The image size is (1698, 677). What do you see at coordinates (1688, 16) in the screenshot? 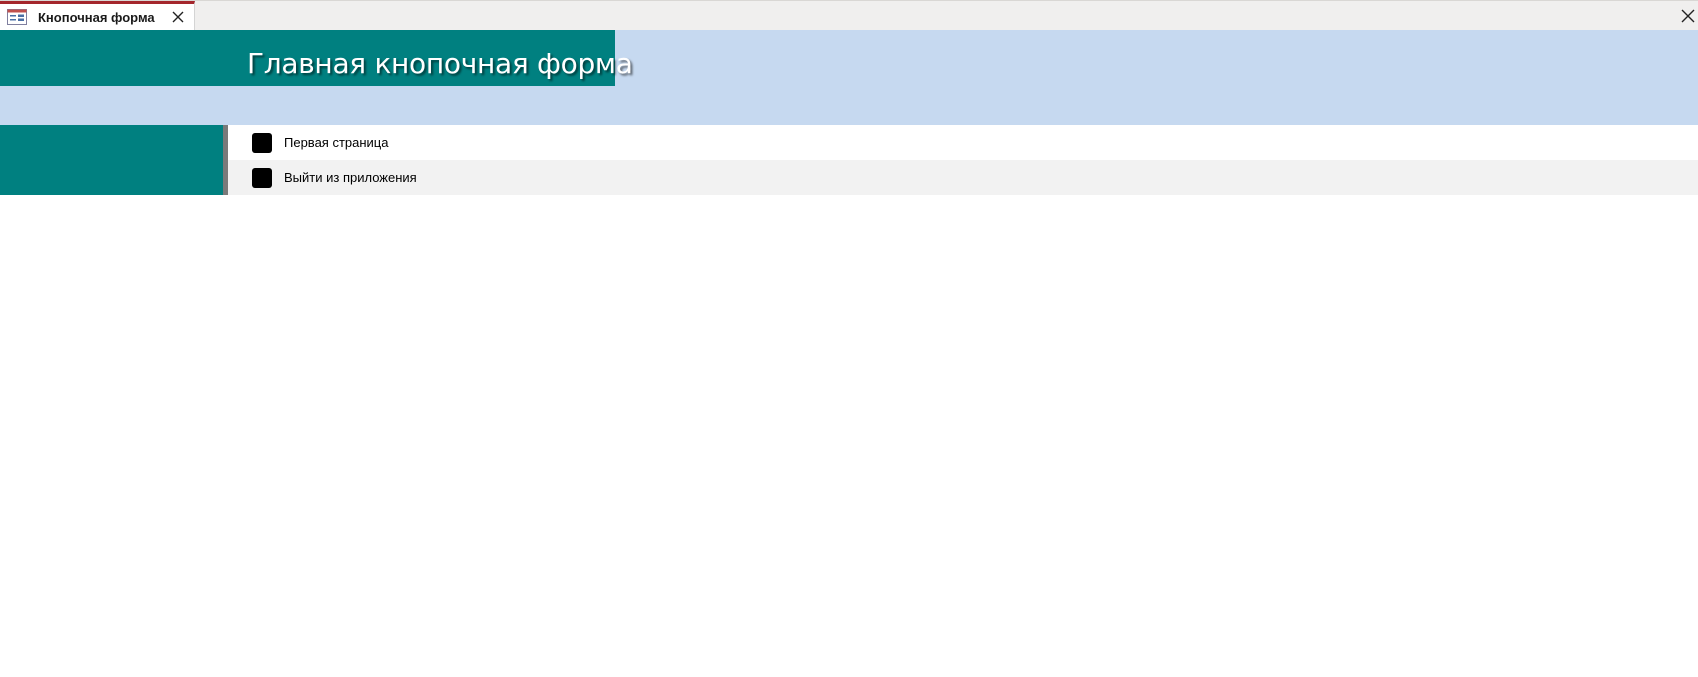
I see `close-window-icon` at bounding box center [1688, 16].